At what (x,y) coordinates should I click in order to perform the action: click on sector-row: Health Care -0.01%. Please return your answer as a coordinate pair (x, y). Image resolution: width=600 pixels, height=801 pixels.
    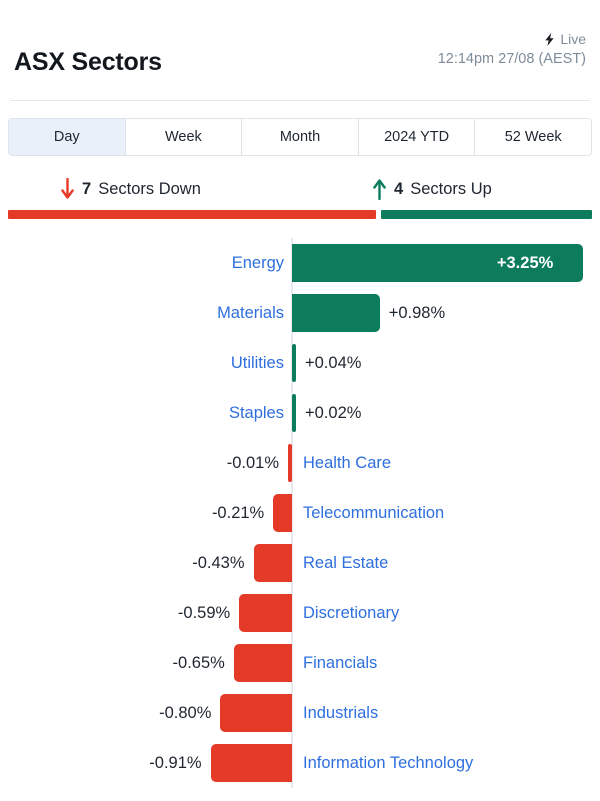
    Looking at the image, I should click on (300, 463).